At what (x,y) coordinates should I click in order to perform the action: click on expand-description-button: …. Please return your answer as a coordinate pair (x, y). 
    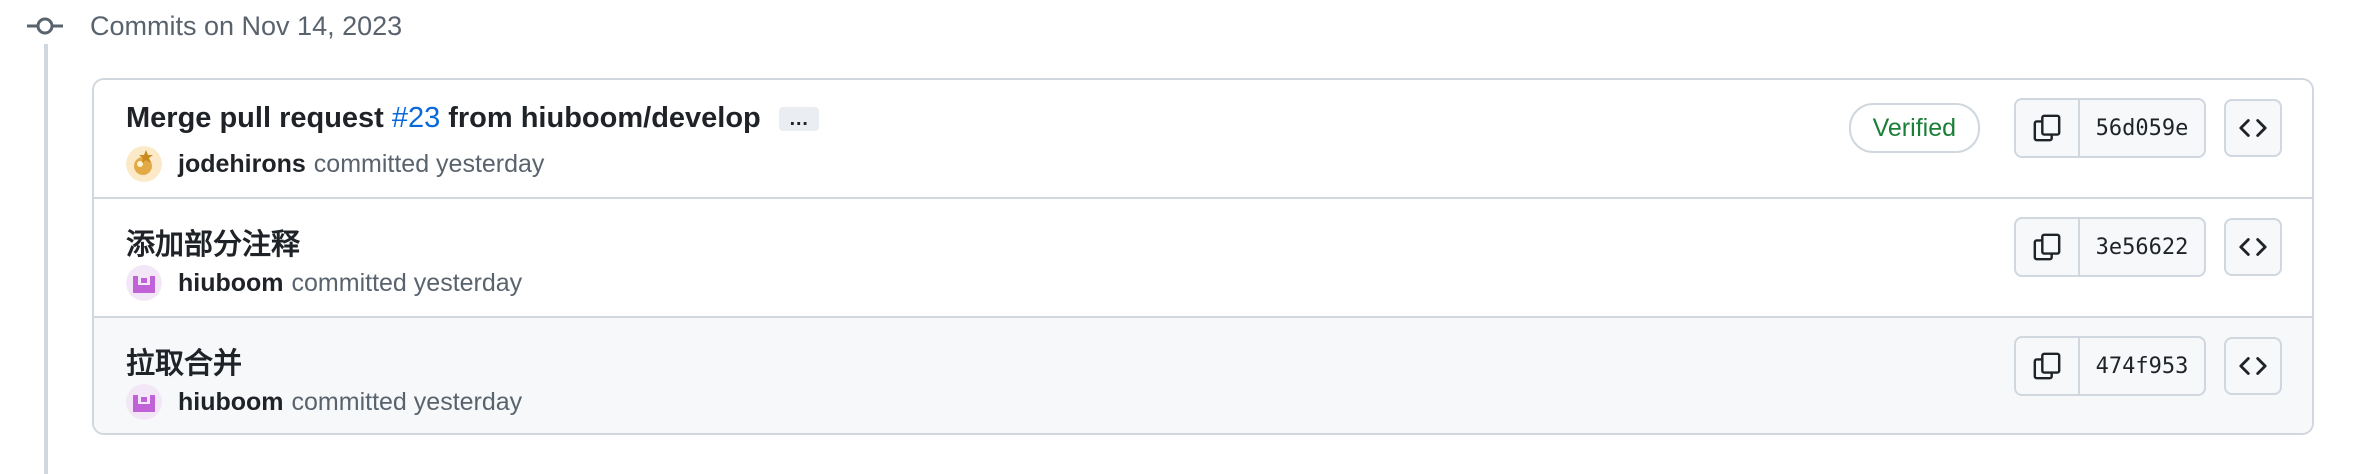
    Looking at the image, I should click on (798, 118).